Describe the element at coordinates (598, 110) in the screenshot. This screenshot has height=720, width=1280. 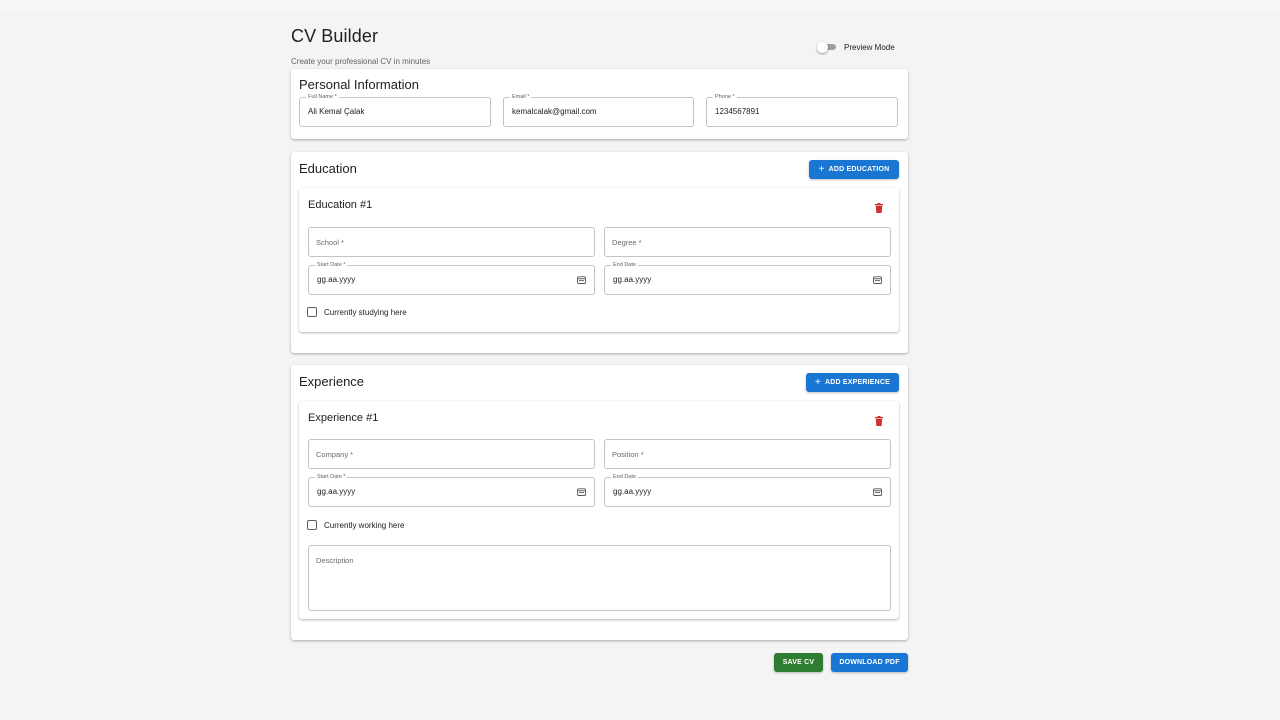
I see `email-field: Email * kemalcalak@gmail.com` at that location.